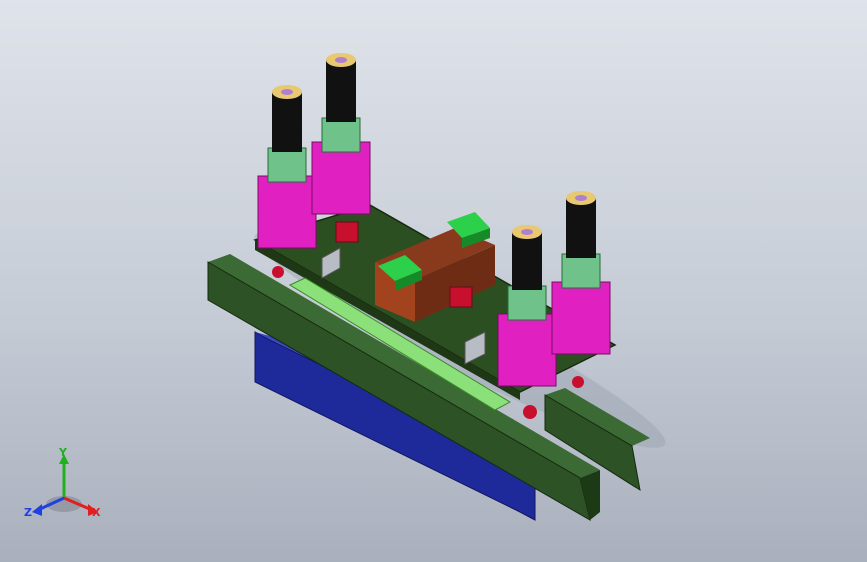  What do you see at coordinates (62, 482) in the screenshot?
I see `axis-triad-icon: Y X Z` at bounding box center [62, 482].